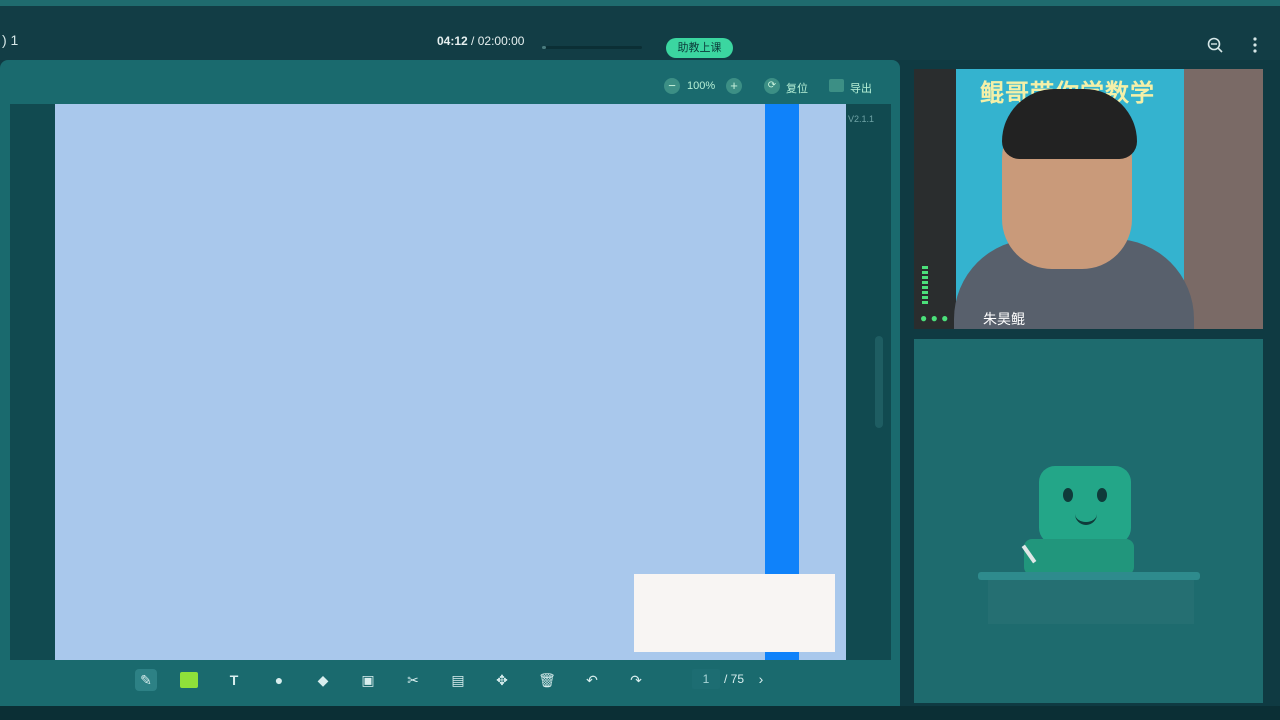  I want to click on reset-icon: ⟳, so click(772, 86).